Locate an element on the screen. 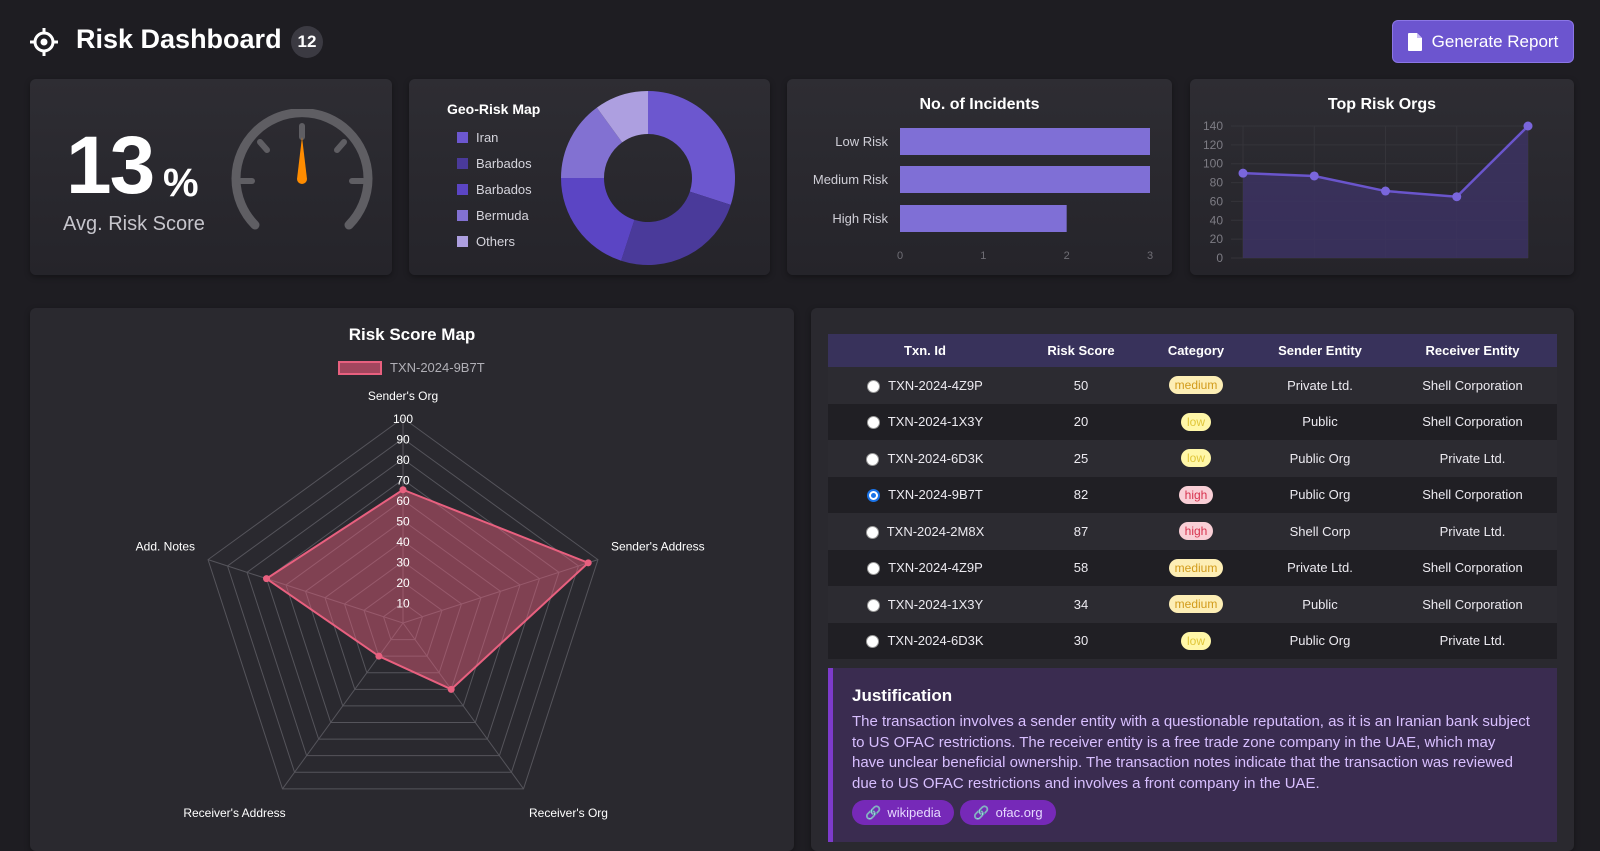  legend-label: Iran is located at coordinates (487, 137).